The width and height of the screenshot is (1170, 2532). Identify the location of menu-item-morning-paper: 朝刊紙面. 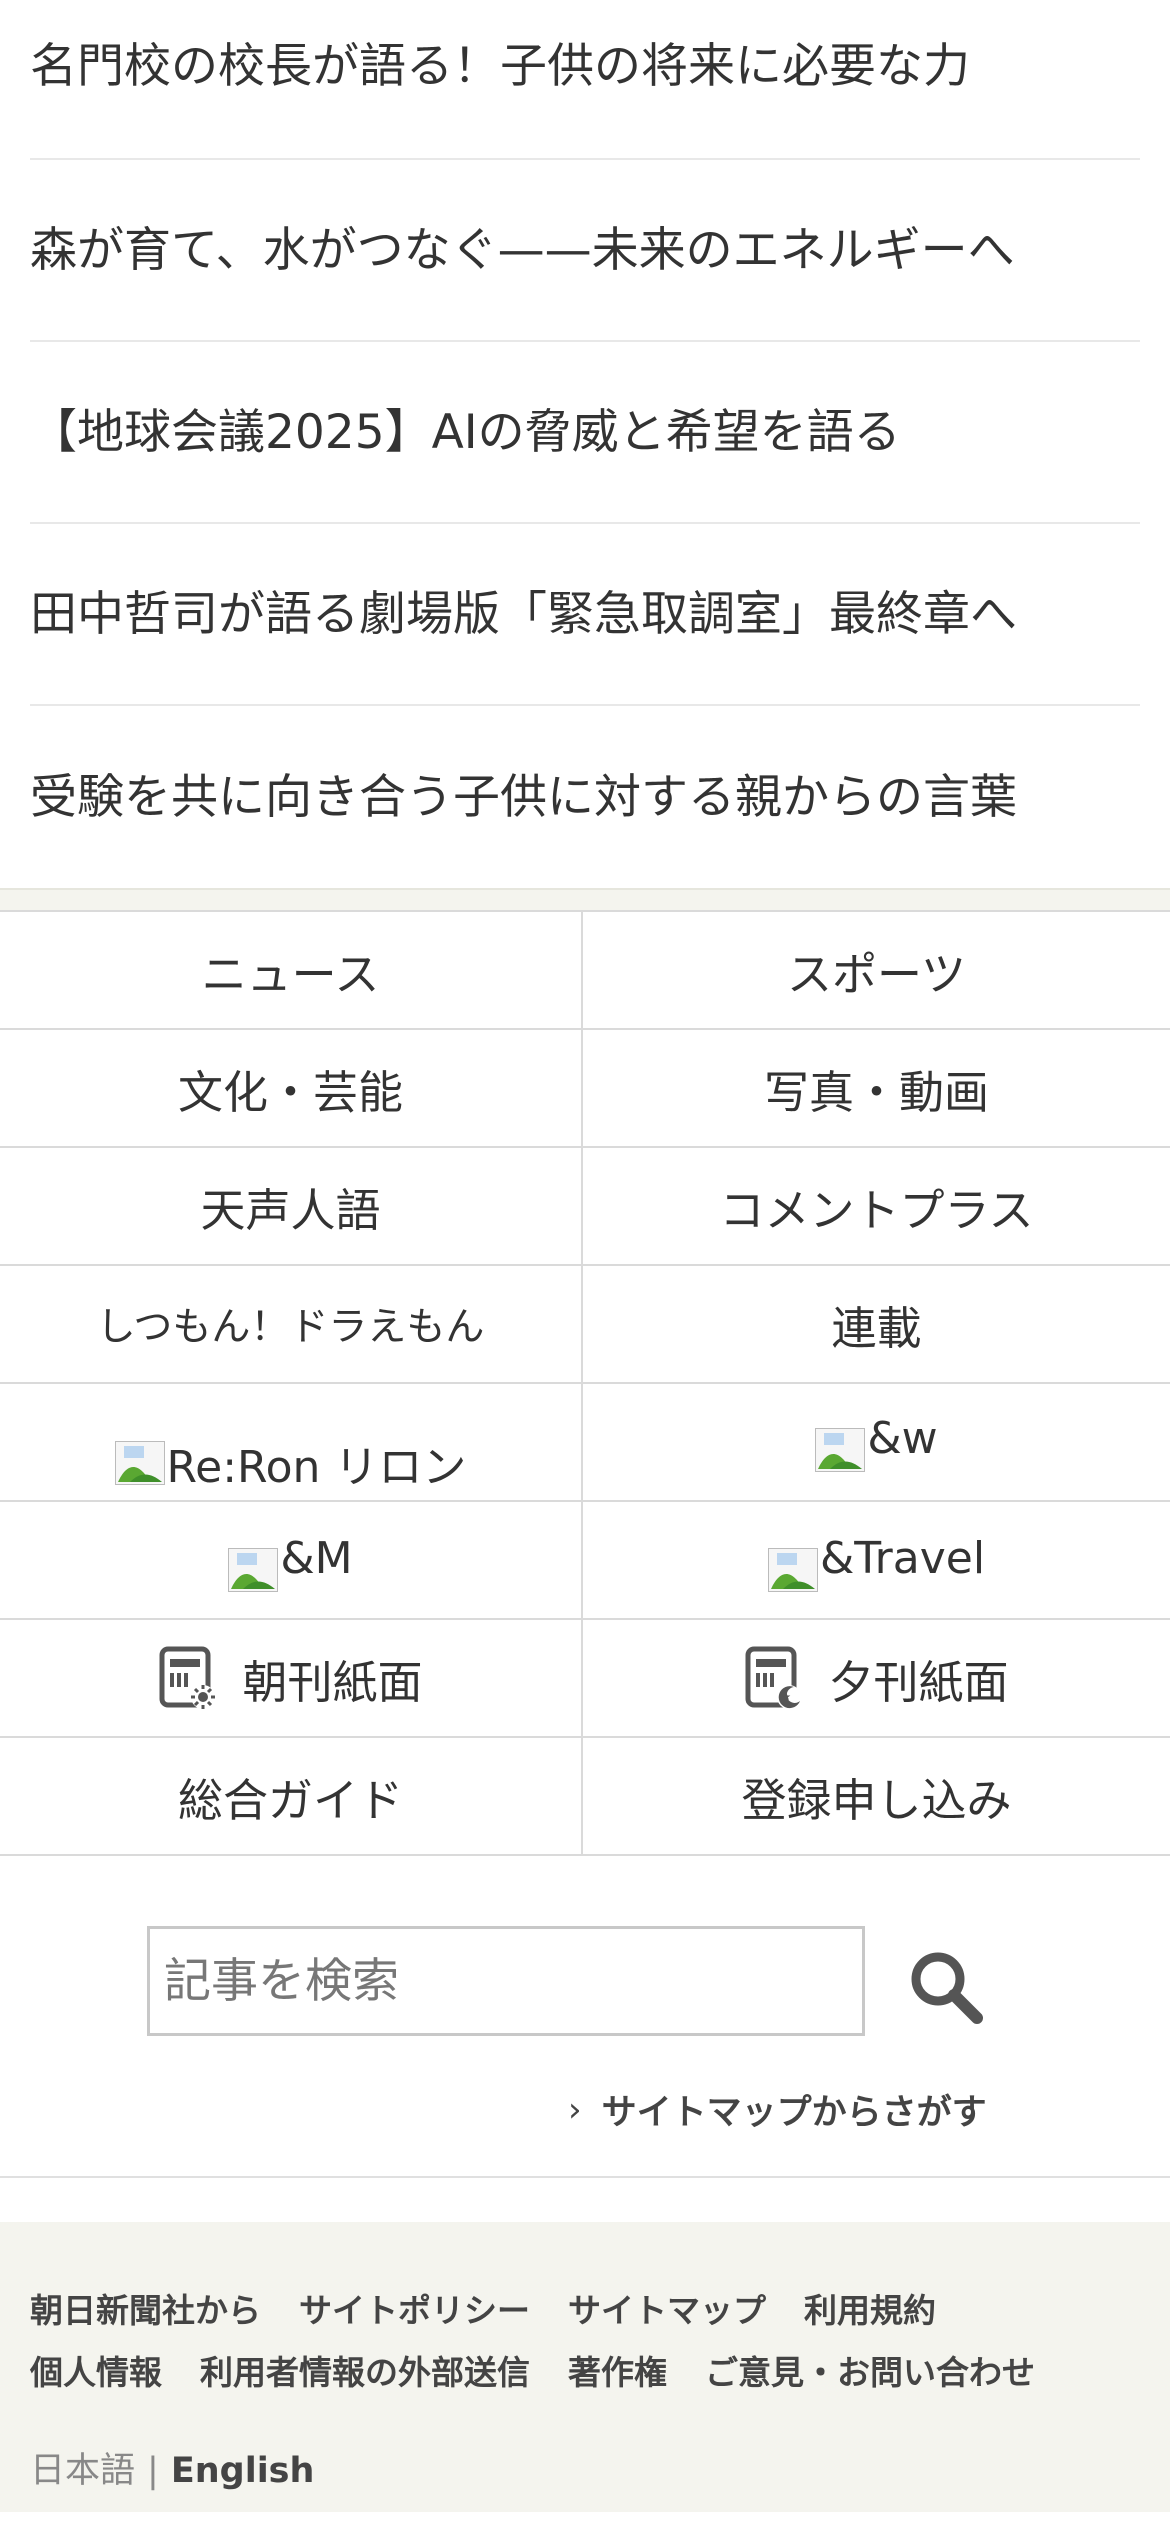
(291, 1679).